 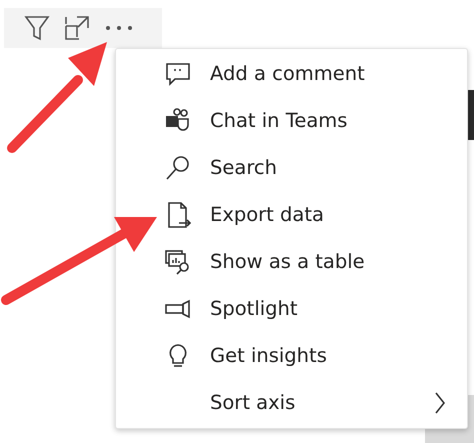 What do you see at coordinates (291, 355) in the screenshot?
I see `menu-item: Get insights` at bounding box center [291, 355].